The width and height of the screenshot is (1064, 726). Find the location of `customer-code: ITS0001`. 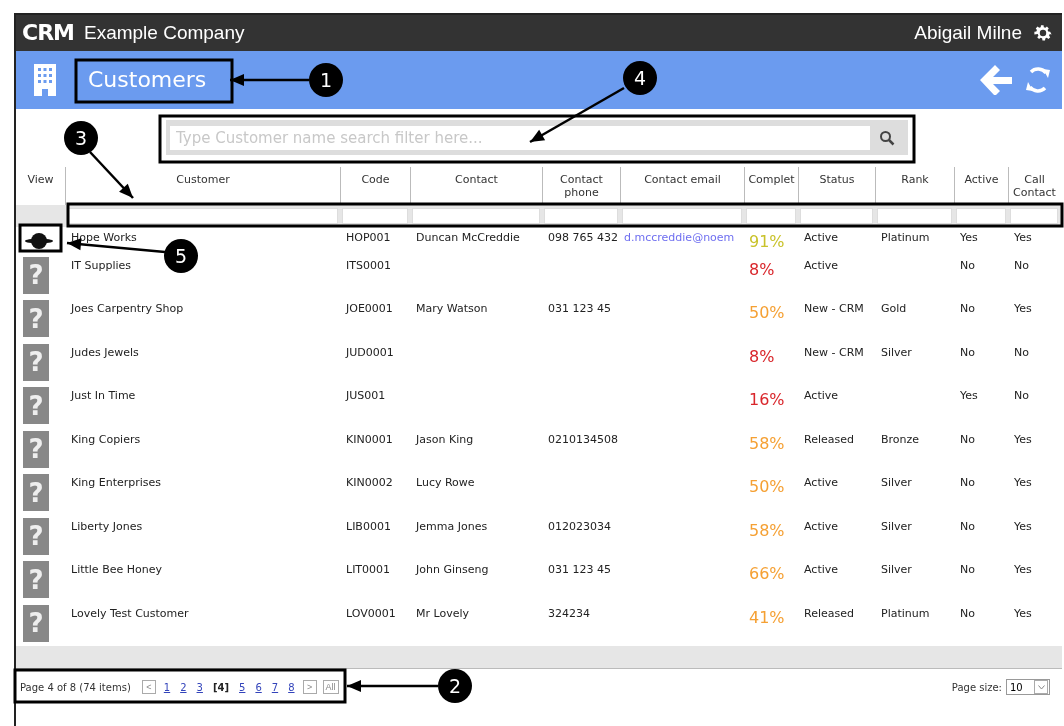

customer-code: ITS0001 is located at coordinates (368, 264).